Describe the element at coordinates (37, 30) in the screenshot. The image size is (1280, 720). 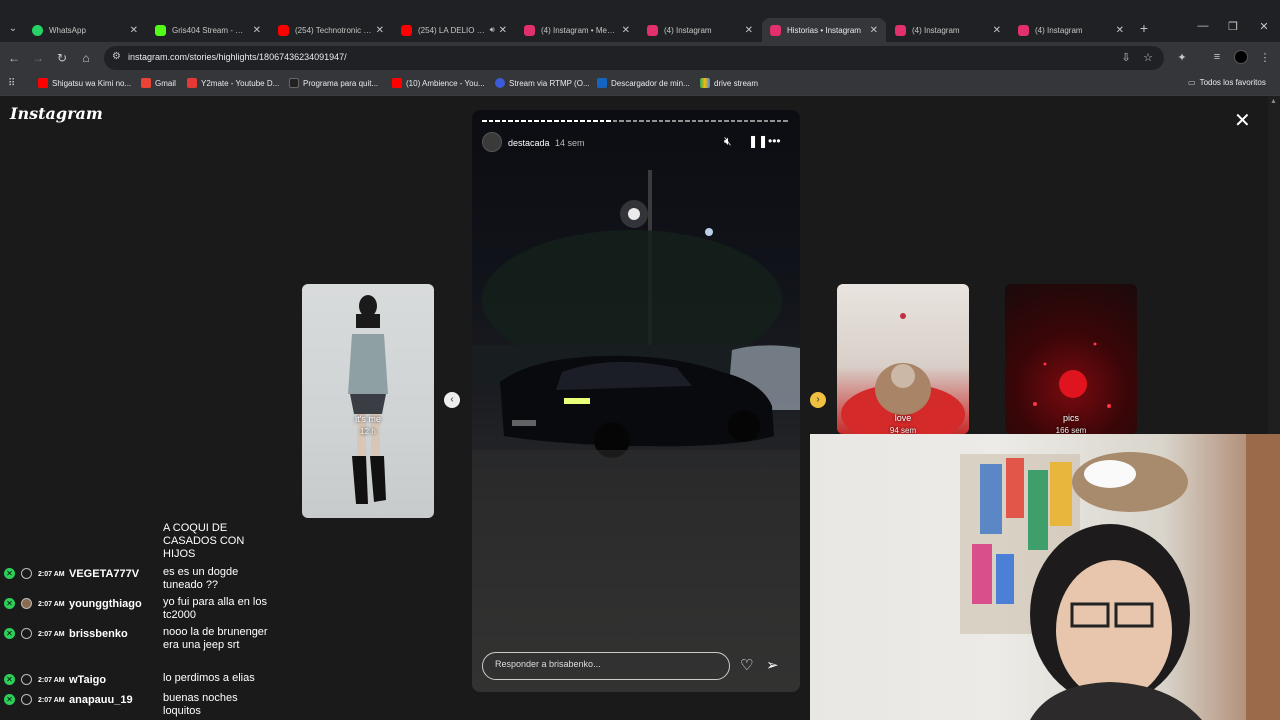
I see `whatsapp-icon` at that location.